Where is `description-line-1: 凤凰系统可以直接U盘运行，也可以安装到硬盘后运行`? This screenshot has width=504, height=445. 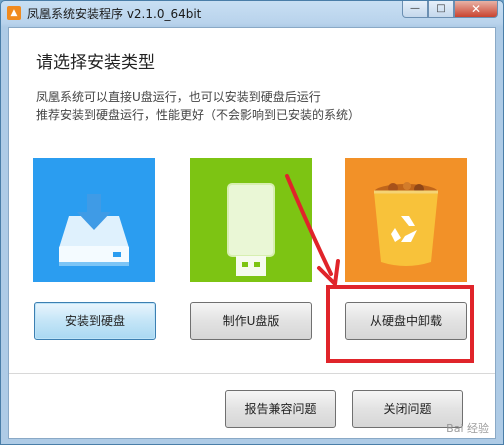
description-line-1: 凤凰系统可以直接U盘运行，也可以安装到硬盘后运行 is located at coordinates (178, 97).